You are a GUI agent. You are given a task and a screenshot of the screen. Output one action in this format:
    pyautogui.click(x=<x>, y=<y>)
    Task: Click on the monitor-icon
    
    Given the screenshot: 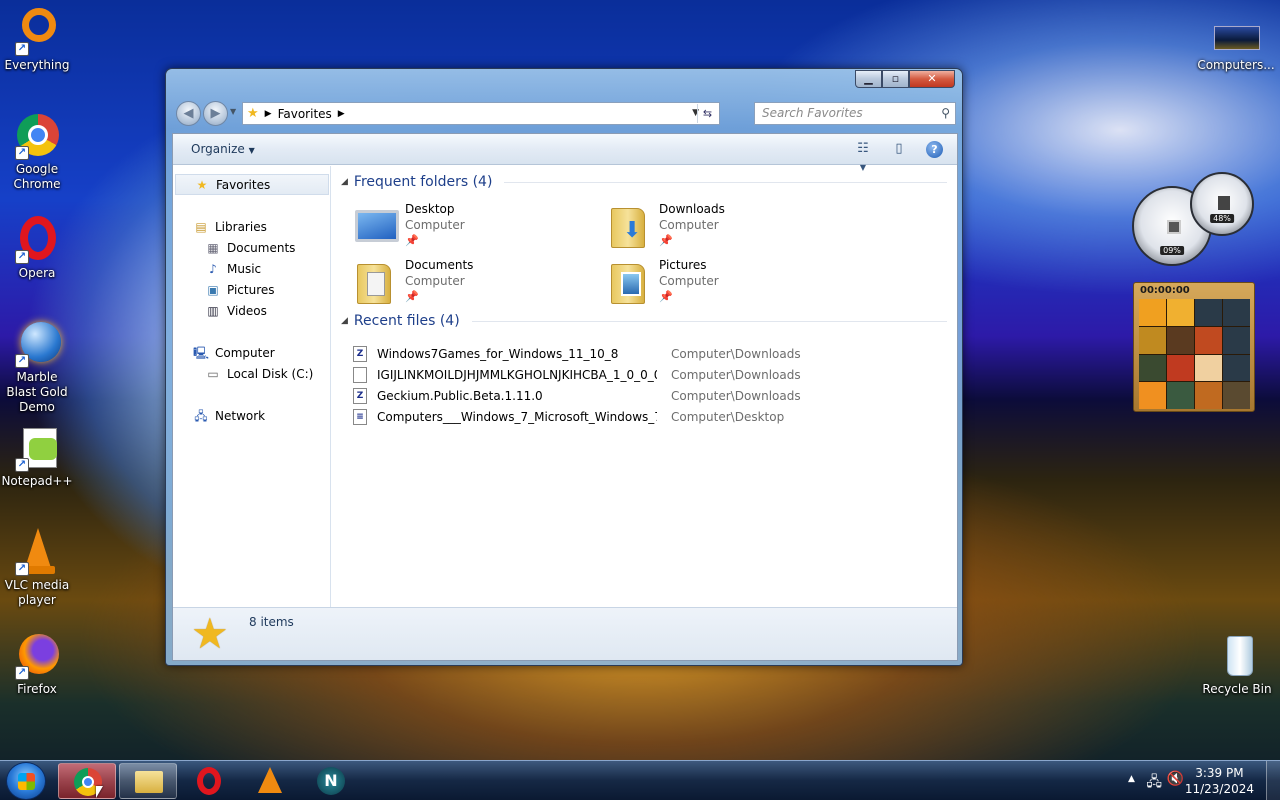 What is the action you would take?
    pyautogui.click(x=377, y=226)
    